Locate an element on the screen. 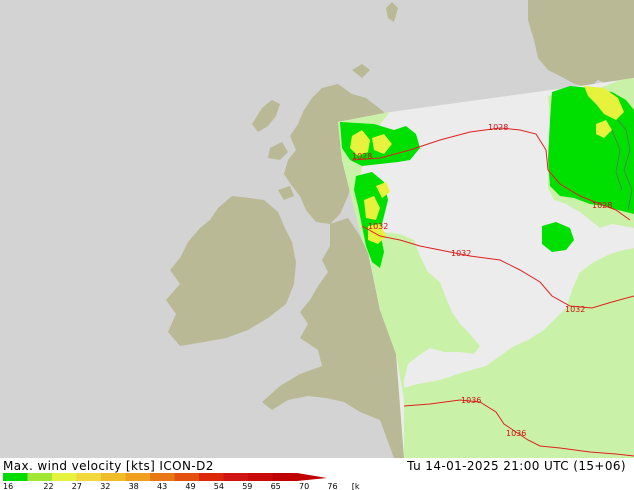 This screenshot has height=490, width=634. scale-tick-label: 22 is located at coordinates (48, 486).